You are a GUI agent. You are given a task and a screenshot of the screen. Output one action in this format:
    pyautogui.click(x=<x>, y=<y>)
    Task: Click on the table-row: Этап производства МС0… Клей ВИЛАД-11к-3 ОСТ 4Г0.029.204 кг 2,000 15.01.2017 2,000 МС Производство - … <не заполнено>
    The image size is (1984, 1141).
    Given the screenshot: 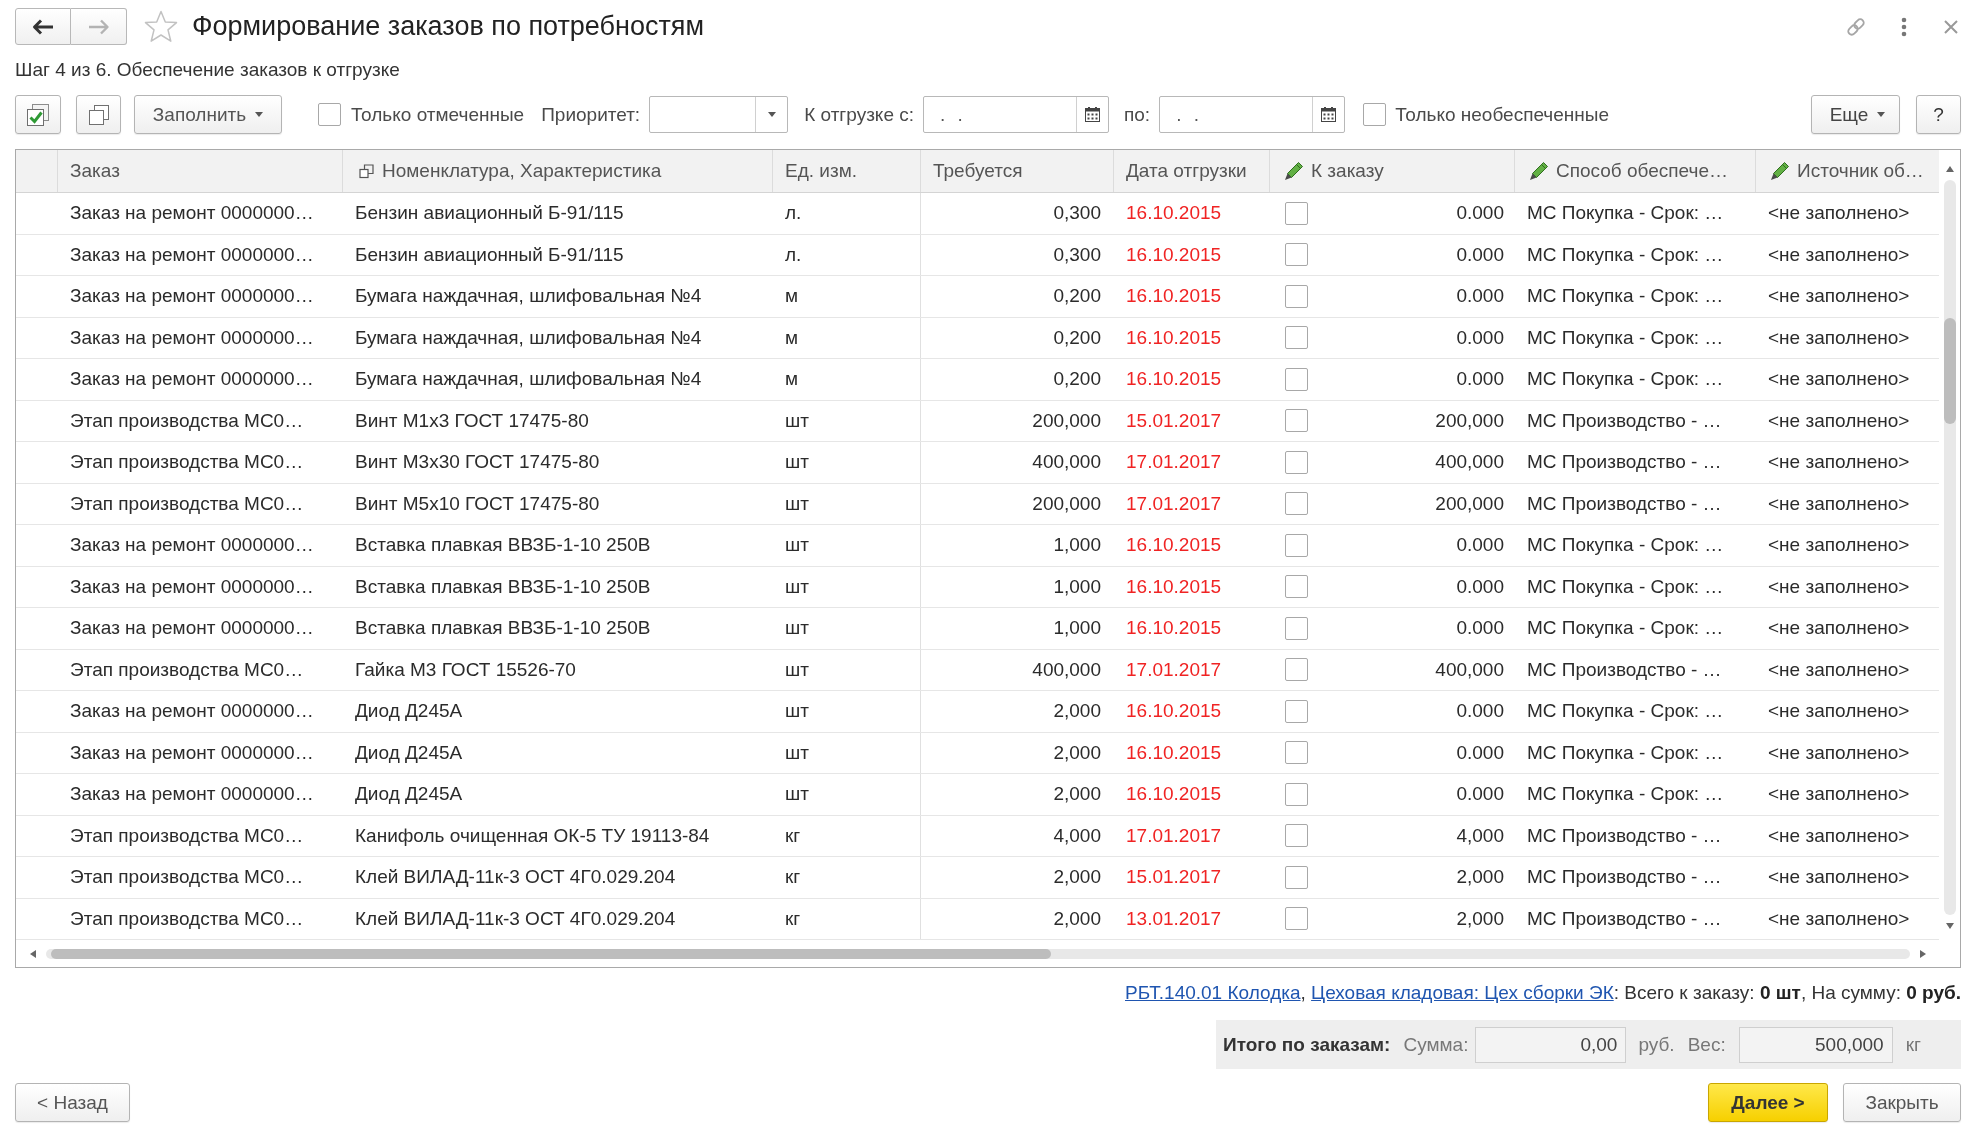 What is the action you would take?
    pyautogui.click(x=977, y=878)
    